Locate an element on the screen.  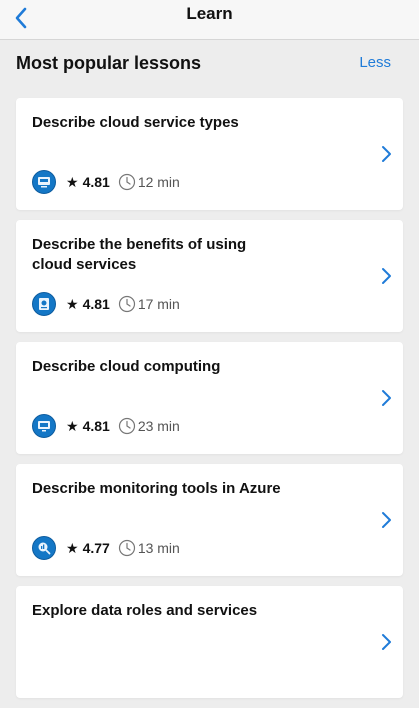
cloud-computing-icon is located at coordinates (44, 426).